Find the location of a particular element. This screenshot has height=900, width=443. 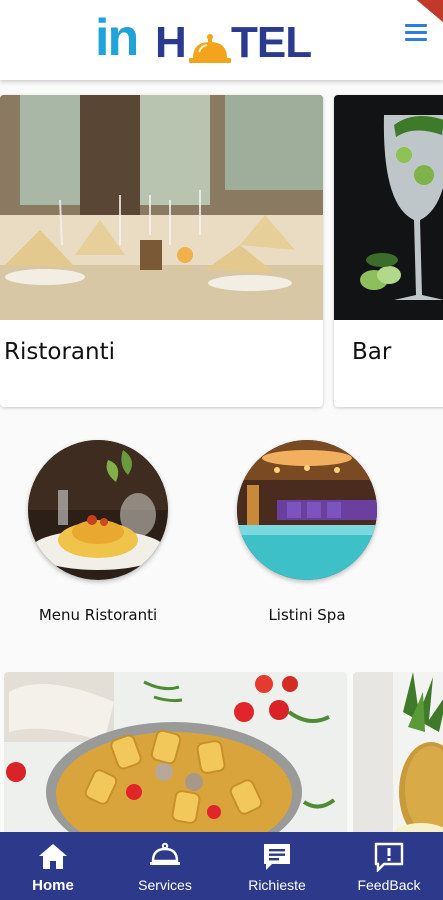

pasta-pan-photo is located at coordinates (175, 757).